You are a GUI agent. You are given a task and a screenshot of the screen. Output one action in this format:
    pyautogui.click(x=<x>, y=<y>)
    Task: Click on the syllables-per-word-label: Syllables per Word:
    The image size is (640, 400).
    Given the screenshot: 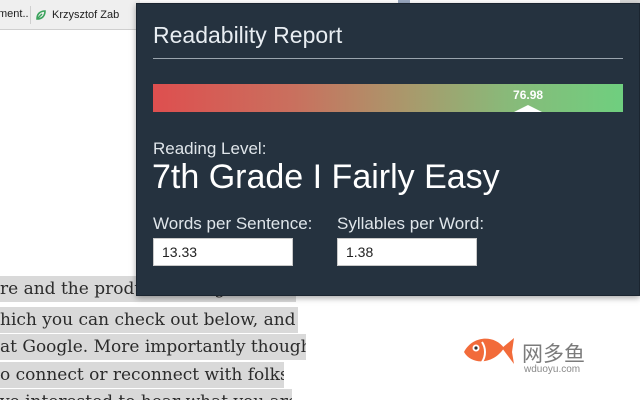 What is the action you would take?
    pyautogui.click(x=411, y=223)
    